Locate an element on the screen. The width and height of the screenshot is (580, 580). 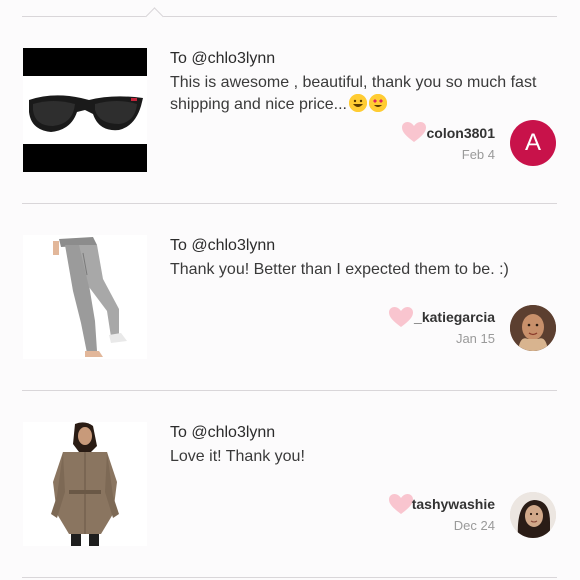
review-date: Dec 24 is located at coordinates (474, 525).